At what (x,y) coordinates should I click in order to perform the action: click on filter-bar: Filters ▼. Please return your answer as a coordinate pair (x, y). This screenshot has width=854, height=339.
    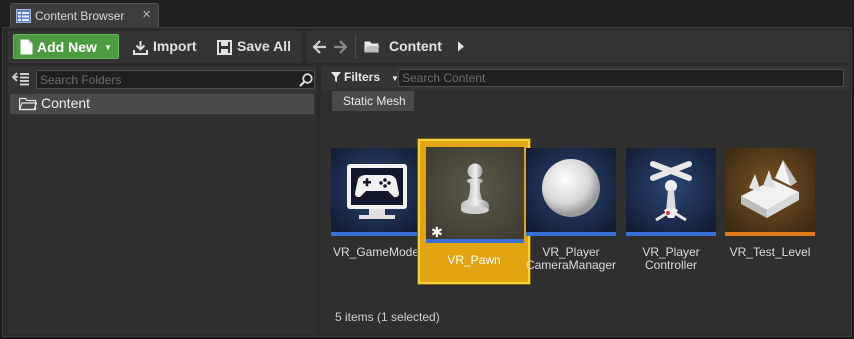
    Looking at the image, I should click on (585, 78).